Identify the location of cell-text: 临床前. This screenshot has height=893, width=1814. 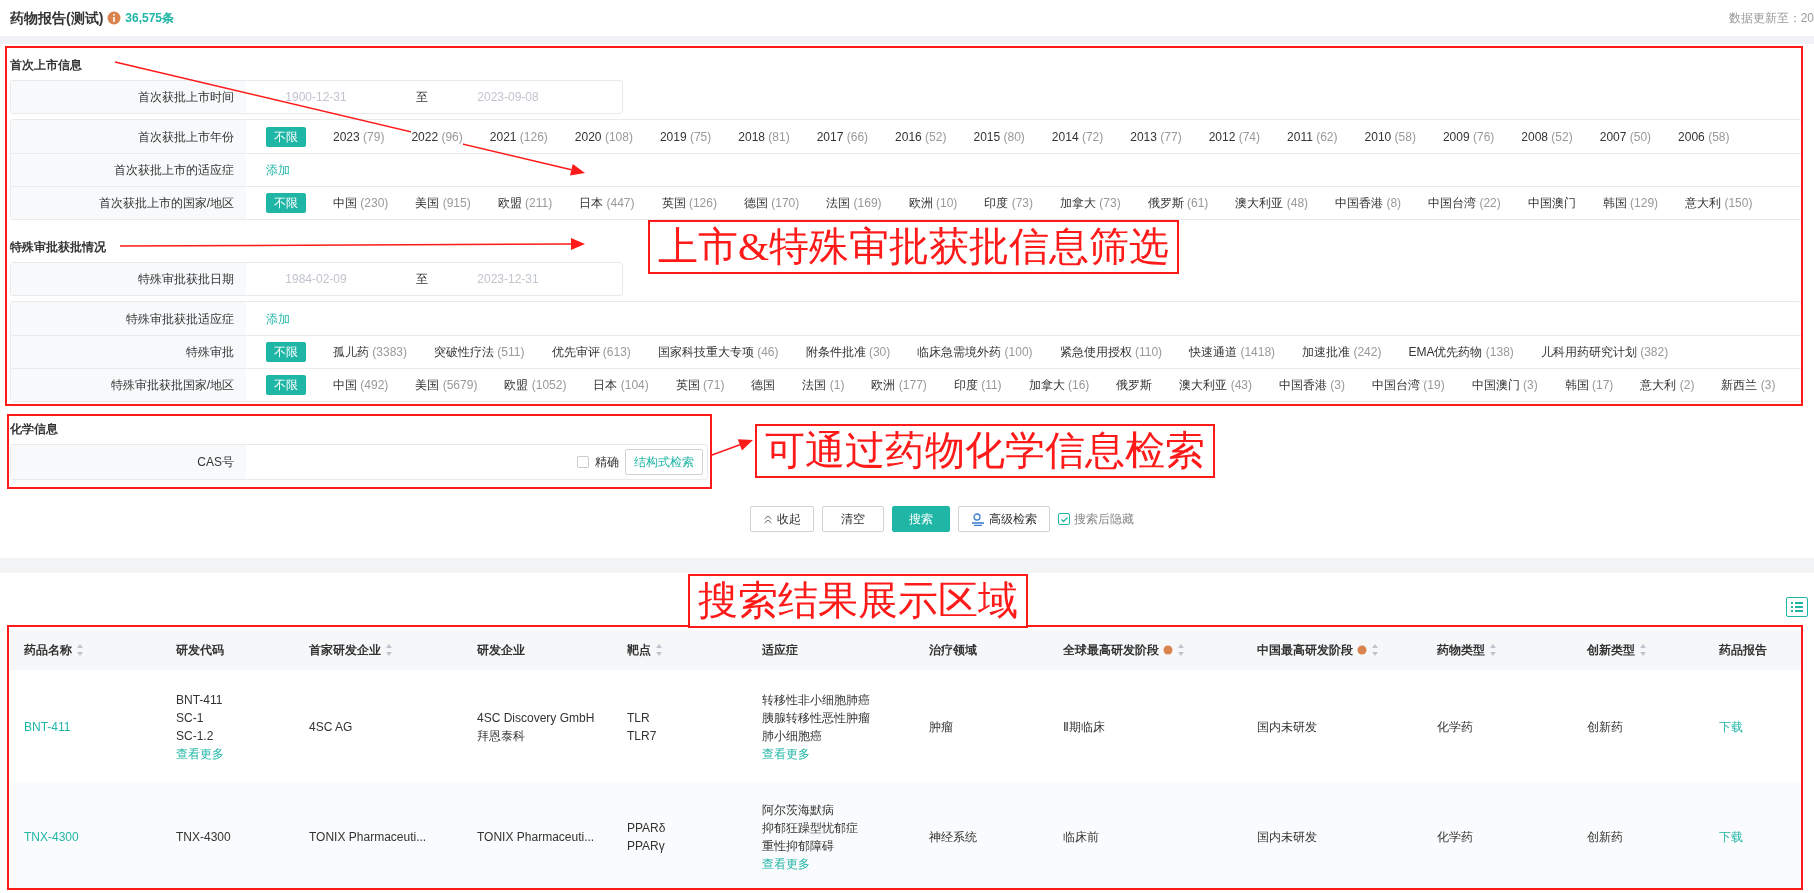
(1081, 836).